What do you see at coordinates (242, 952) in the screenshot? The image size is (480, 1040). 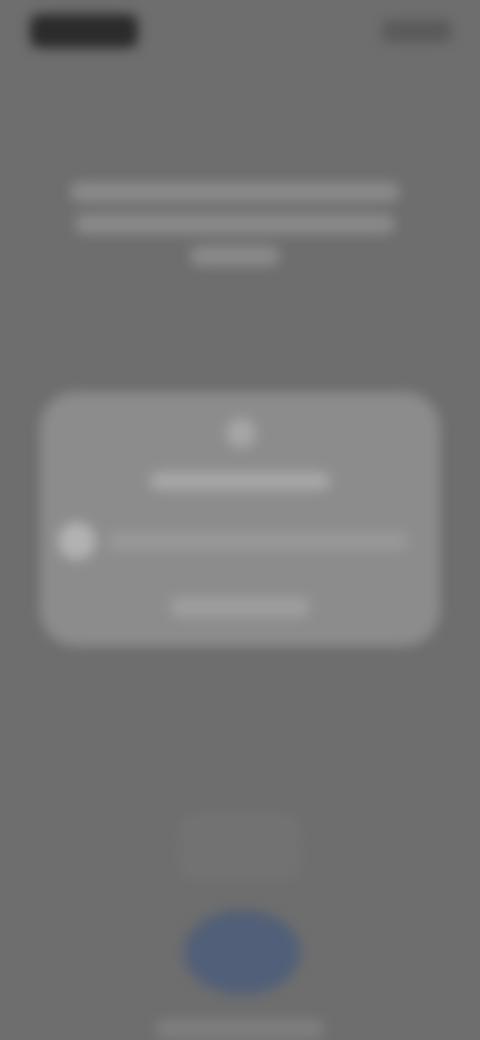 I see `fingerprint-icon` at bounding box center [242, 952].